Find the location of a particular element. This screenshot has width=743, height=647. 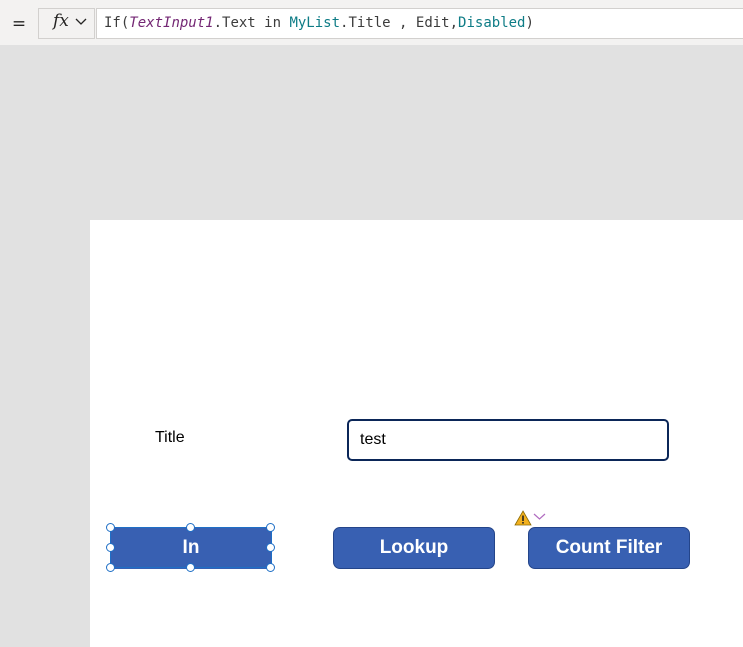

fx-button: fx is located at coordinates (66, 23).